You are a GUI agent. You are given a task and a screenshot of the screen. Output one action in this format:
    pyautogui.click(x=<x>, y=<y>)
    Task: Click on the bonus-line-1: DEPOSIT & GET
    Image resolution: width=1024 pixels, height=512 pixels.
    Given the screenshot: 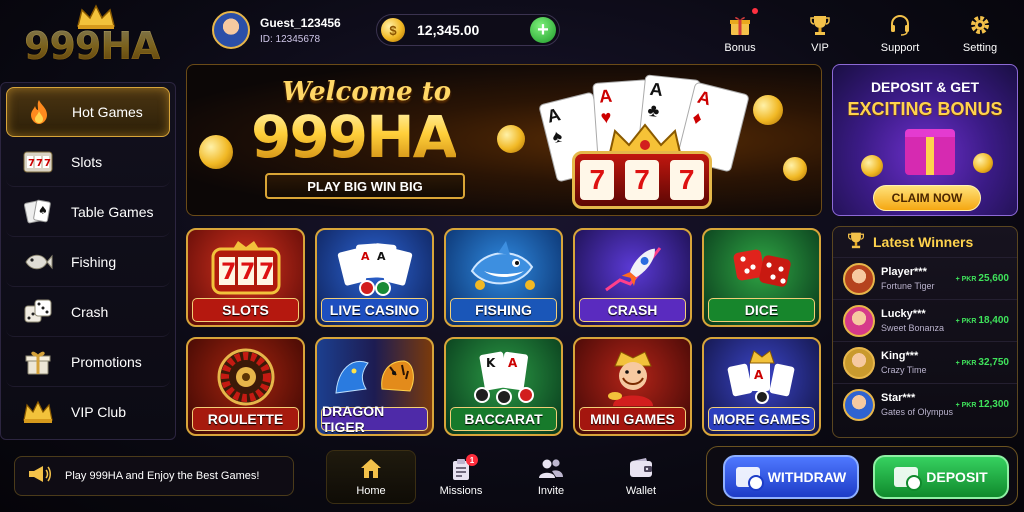 What is the action you would take?
    pyautogui.click(x=925, y=87)
    